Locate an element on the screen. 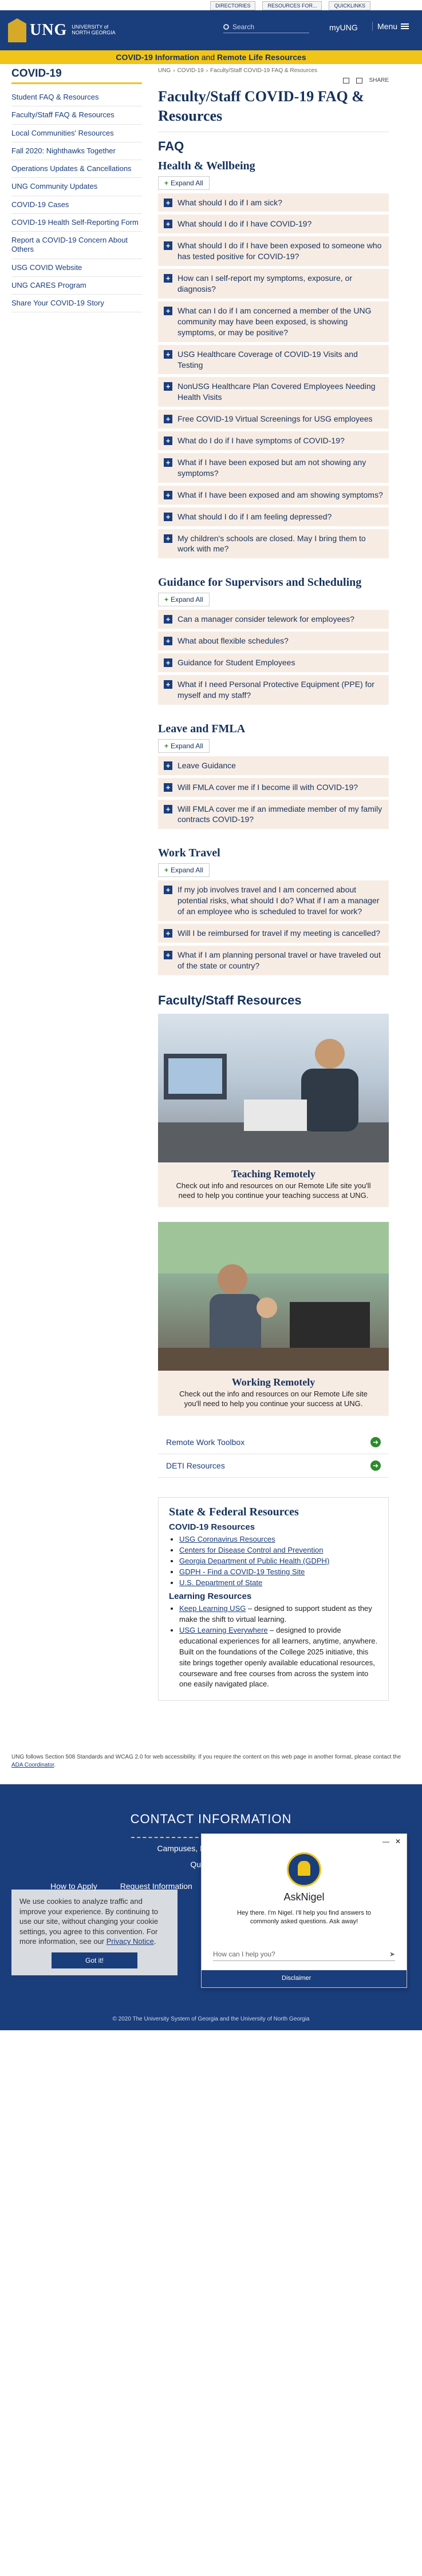 The width and height of the screenshot is (422, 2576). working-photo-art is located at coordinates (273, 1297).